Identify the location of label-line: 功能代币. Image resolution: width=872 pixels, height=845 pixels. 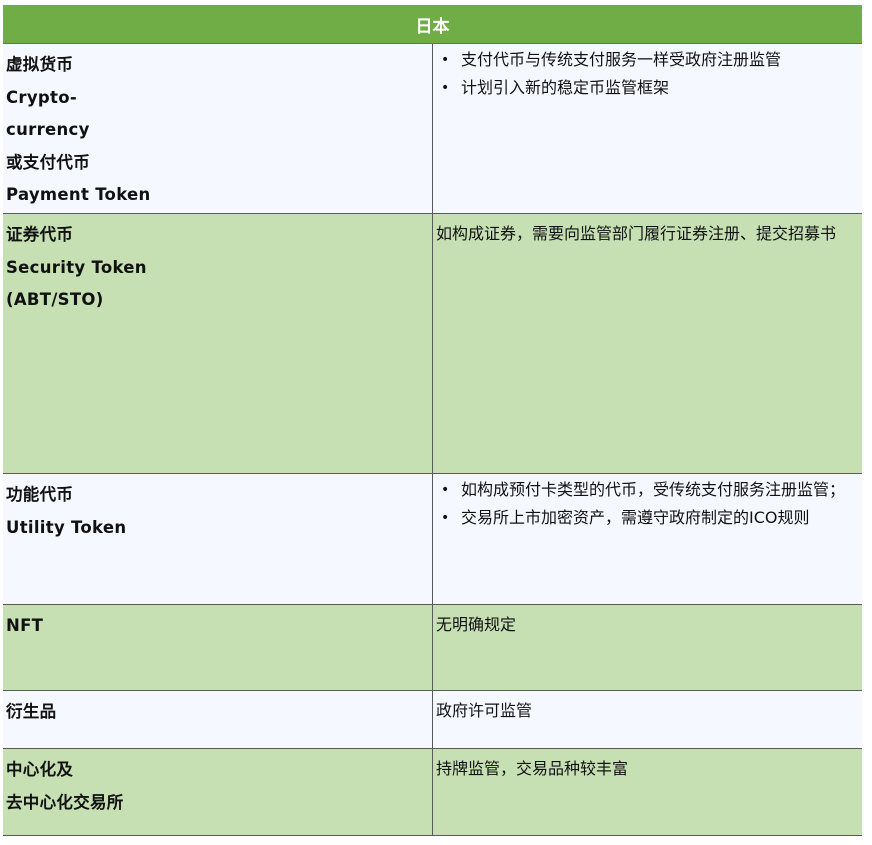
(40, 494).